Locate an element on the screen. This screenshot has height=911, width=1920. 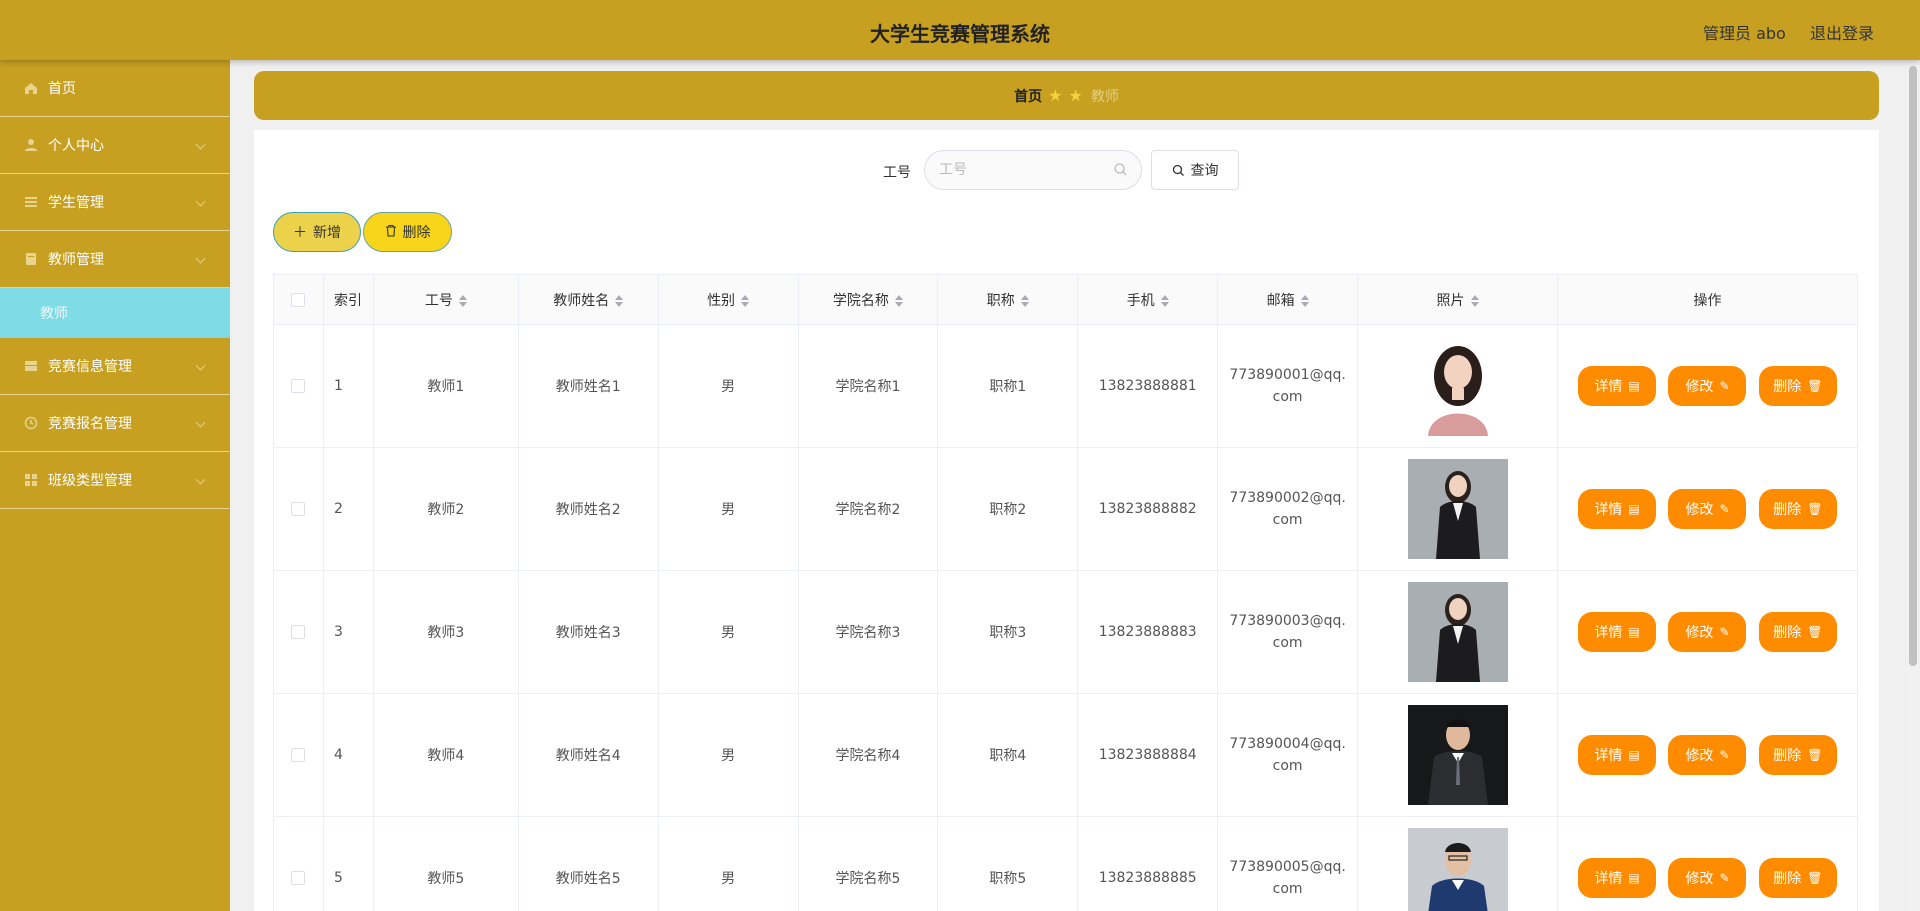
select-all-checkbox is located at coordinates (298, 299).